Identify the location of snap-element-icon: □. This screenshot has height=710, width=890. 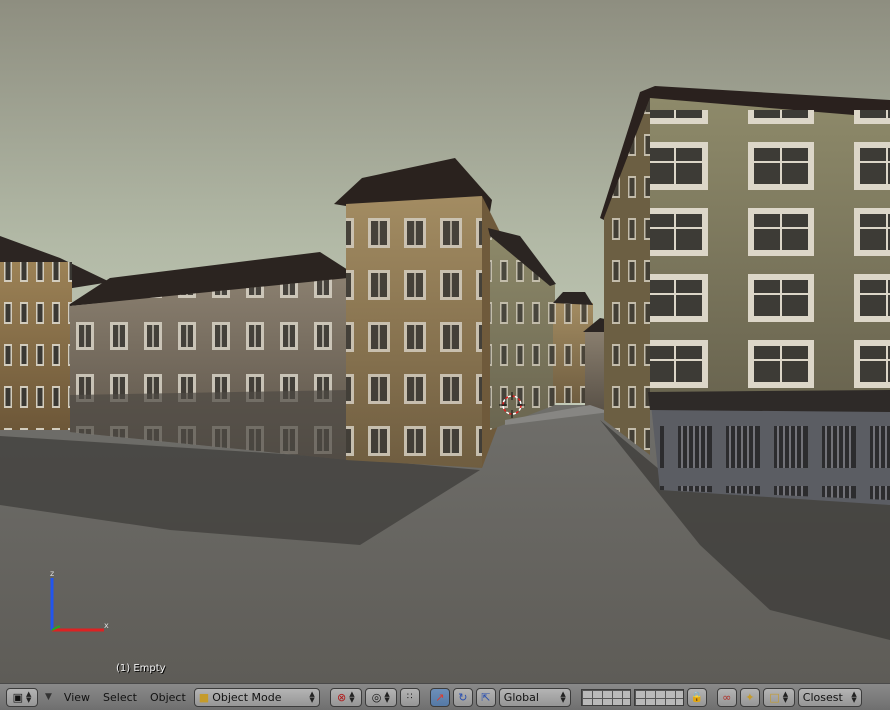
(774, 697).